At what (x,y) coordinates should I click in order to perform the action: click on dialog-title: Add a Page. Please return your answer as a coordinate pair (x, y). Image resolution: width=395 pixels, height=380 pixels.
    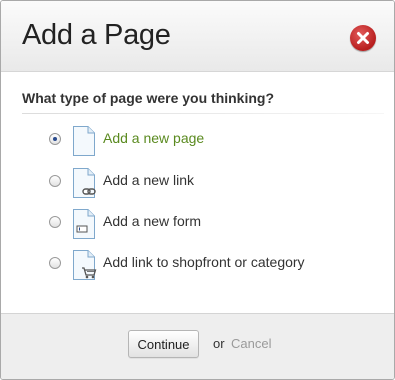
    Looking at the image, I should click on (96, 35).